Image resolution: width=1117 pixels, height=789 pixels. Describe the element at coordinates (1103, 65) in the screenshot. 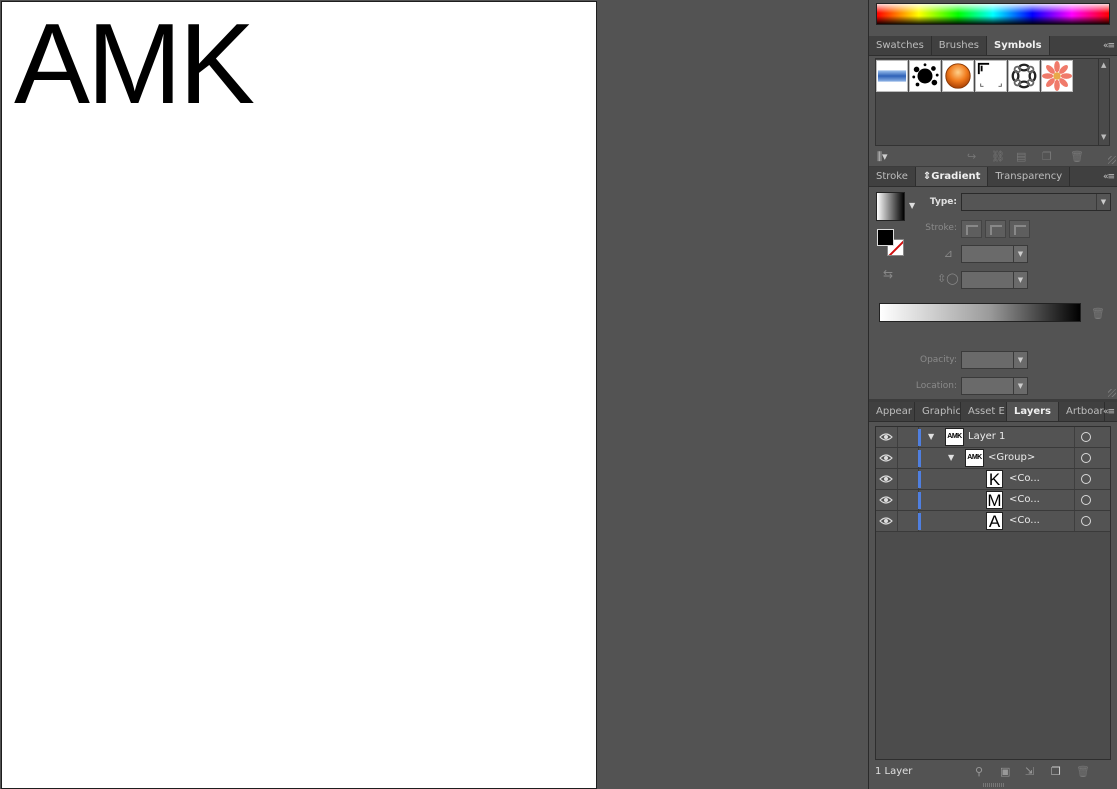

I see `scroll-up-arrow-icon: ▲` at that location.